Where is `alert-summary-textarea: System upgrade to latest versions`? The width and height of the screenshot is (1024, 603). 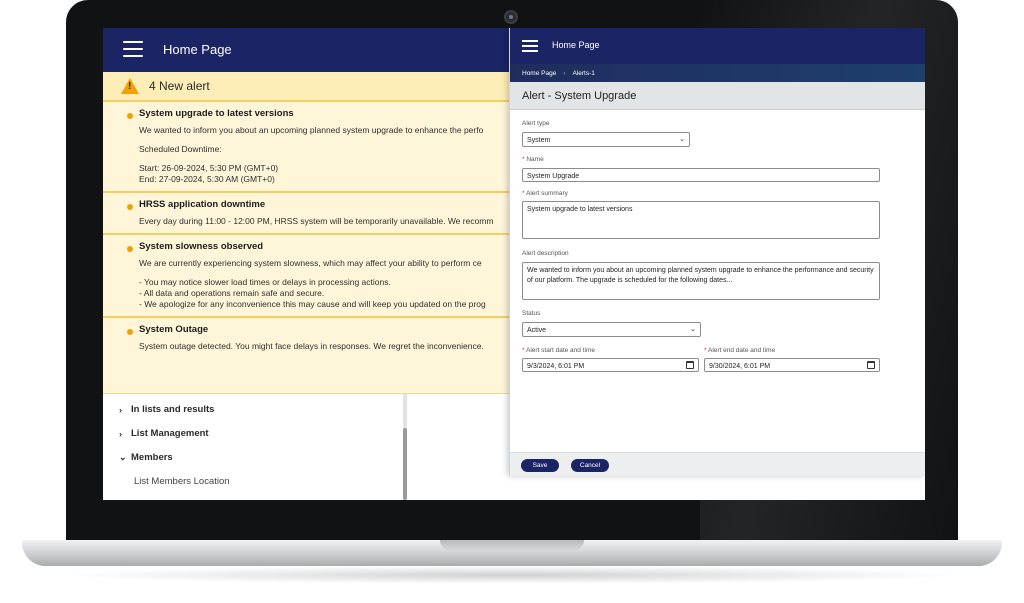 alert-summary-textarea: System upgrade to latest versions is located at coordinates (701, 220).